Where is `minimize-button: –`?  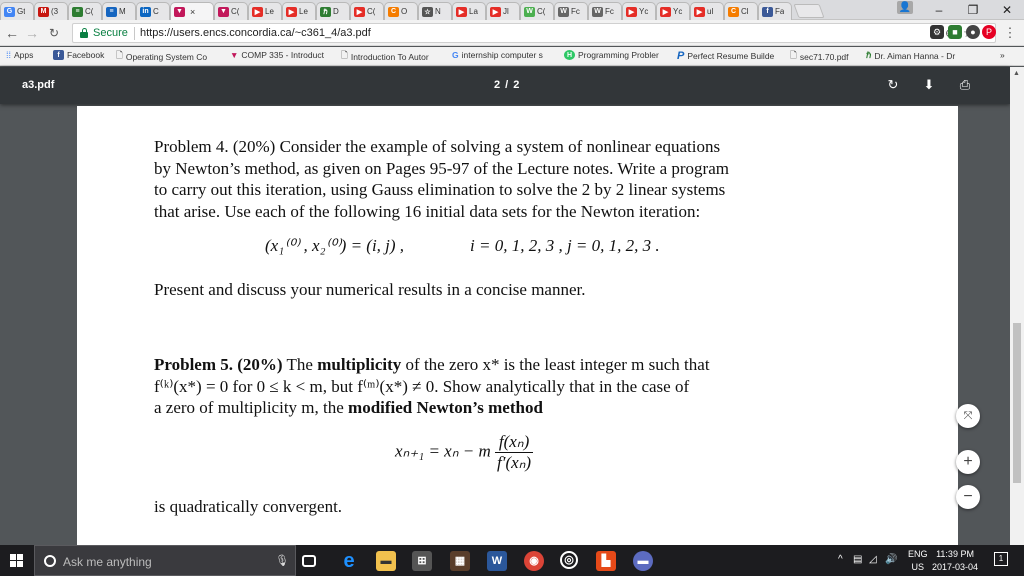
minimize-button: – is located at coordinates (939, 10).